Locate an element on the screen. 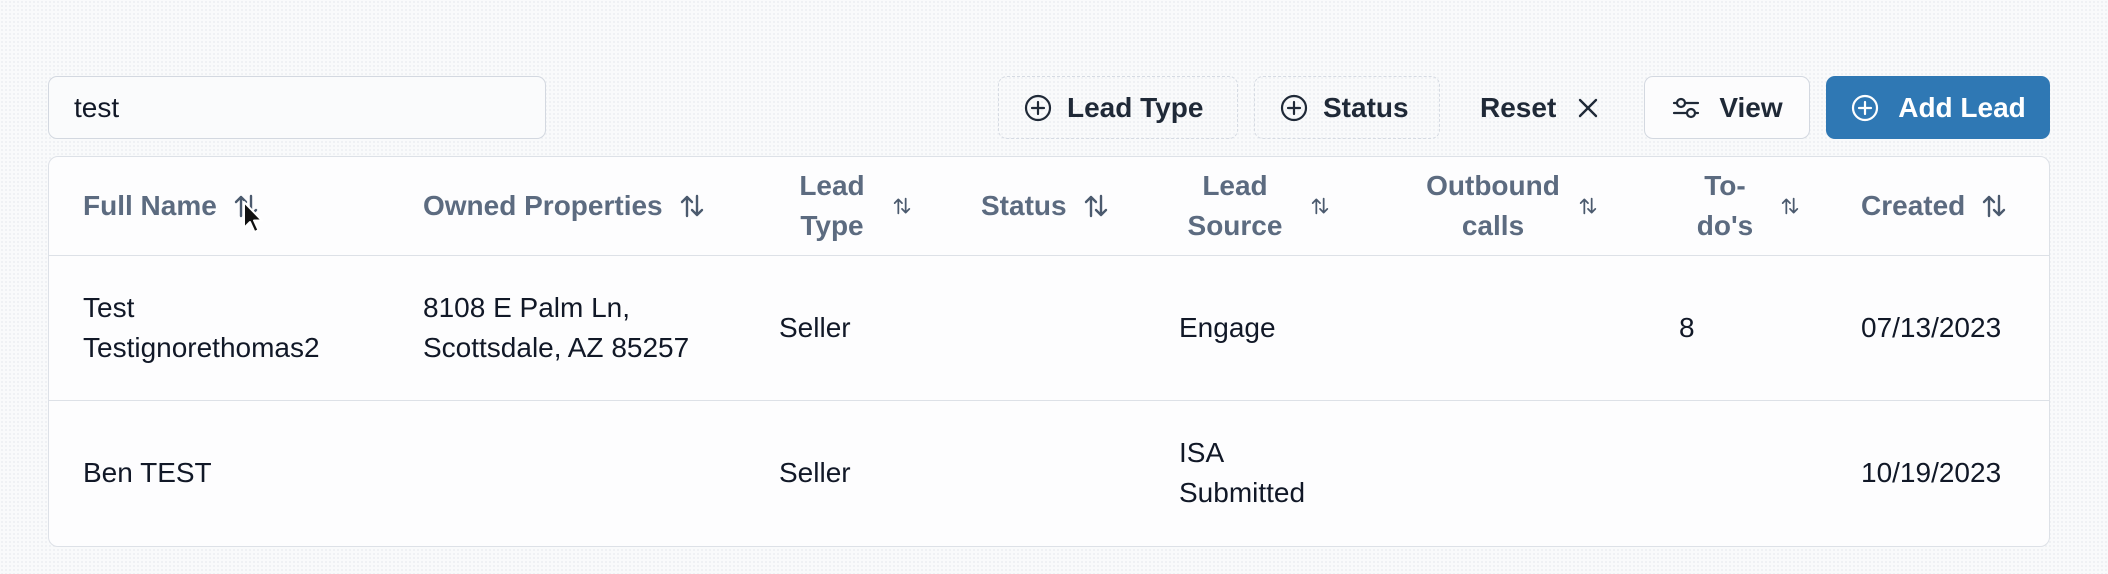 The width and height of the screenshot is (2108, 574). column-header-created: Created is located at coordinates (1935, 206).